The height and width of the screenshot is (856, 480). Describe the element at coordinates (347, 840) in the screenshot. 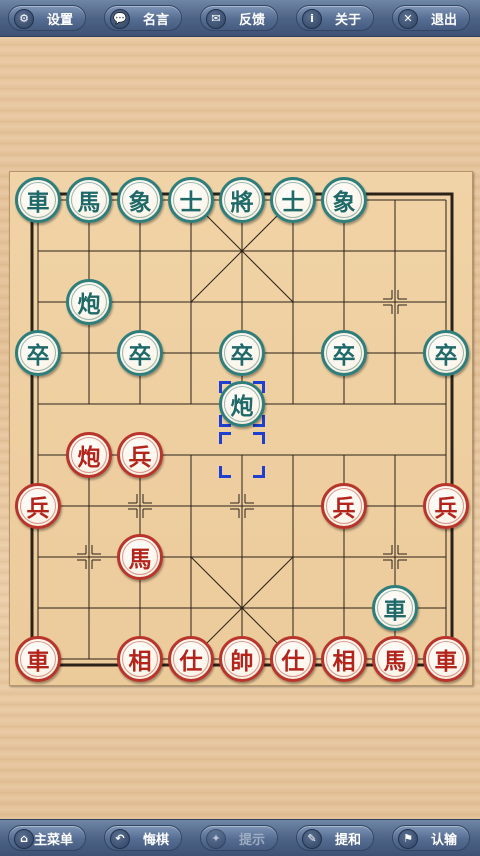

I see `offer-draw-label: 提和` at that location.